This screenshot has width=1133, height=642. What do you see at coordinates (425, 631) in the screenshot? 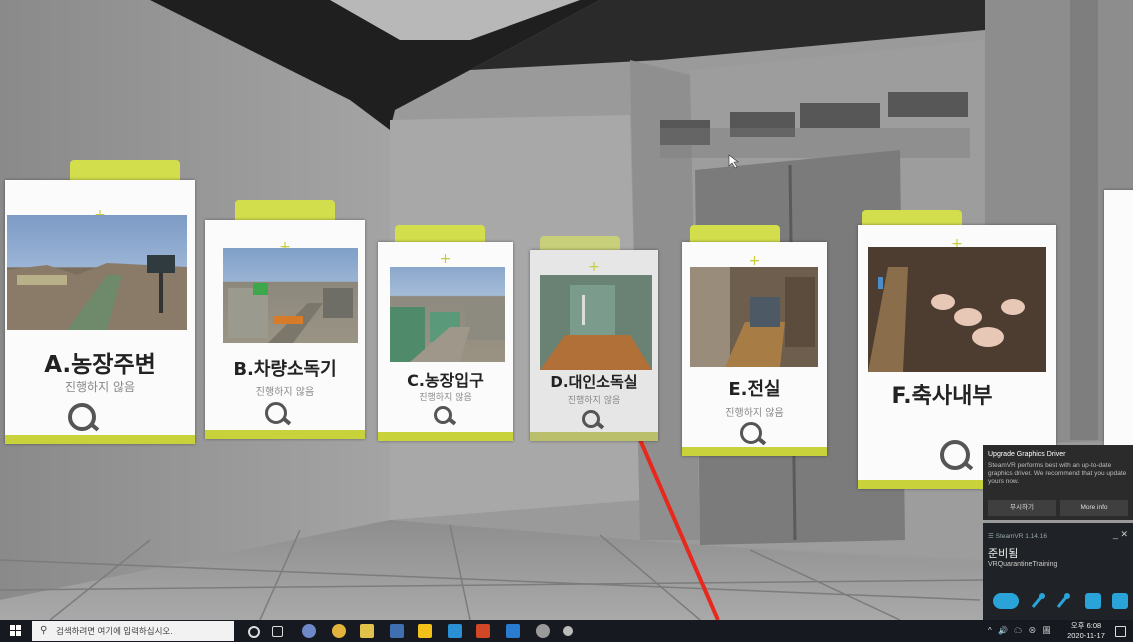
I see `kakaotalk-icon` at bounding box center [425, 631].